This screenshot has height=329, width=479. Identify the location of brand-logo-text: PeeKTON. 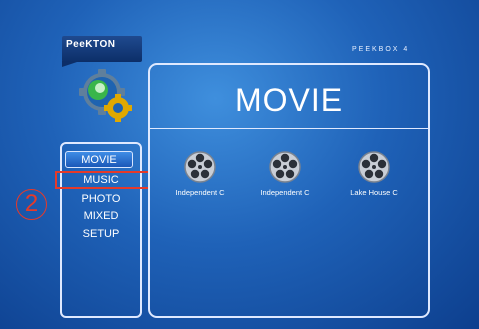
(91, 44).